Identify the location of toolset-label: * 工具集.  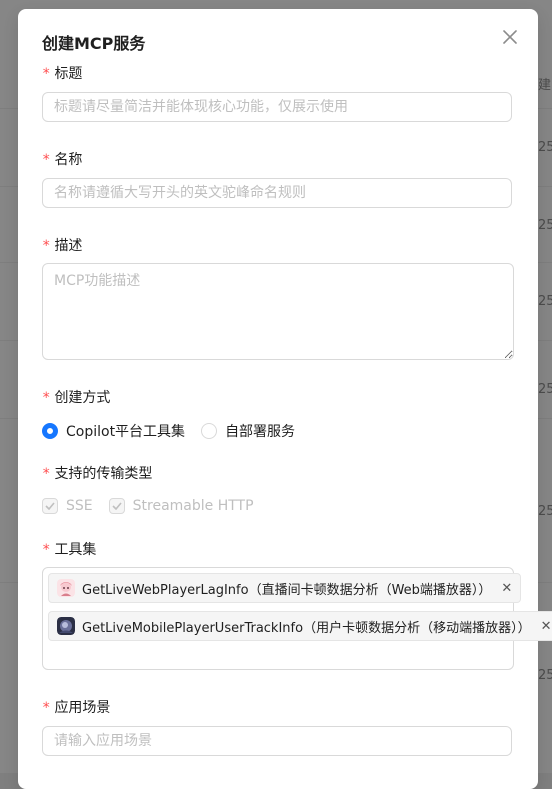
(69, 549).